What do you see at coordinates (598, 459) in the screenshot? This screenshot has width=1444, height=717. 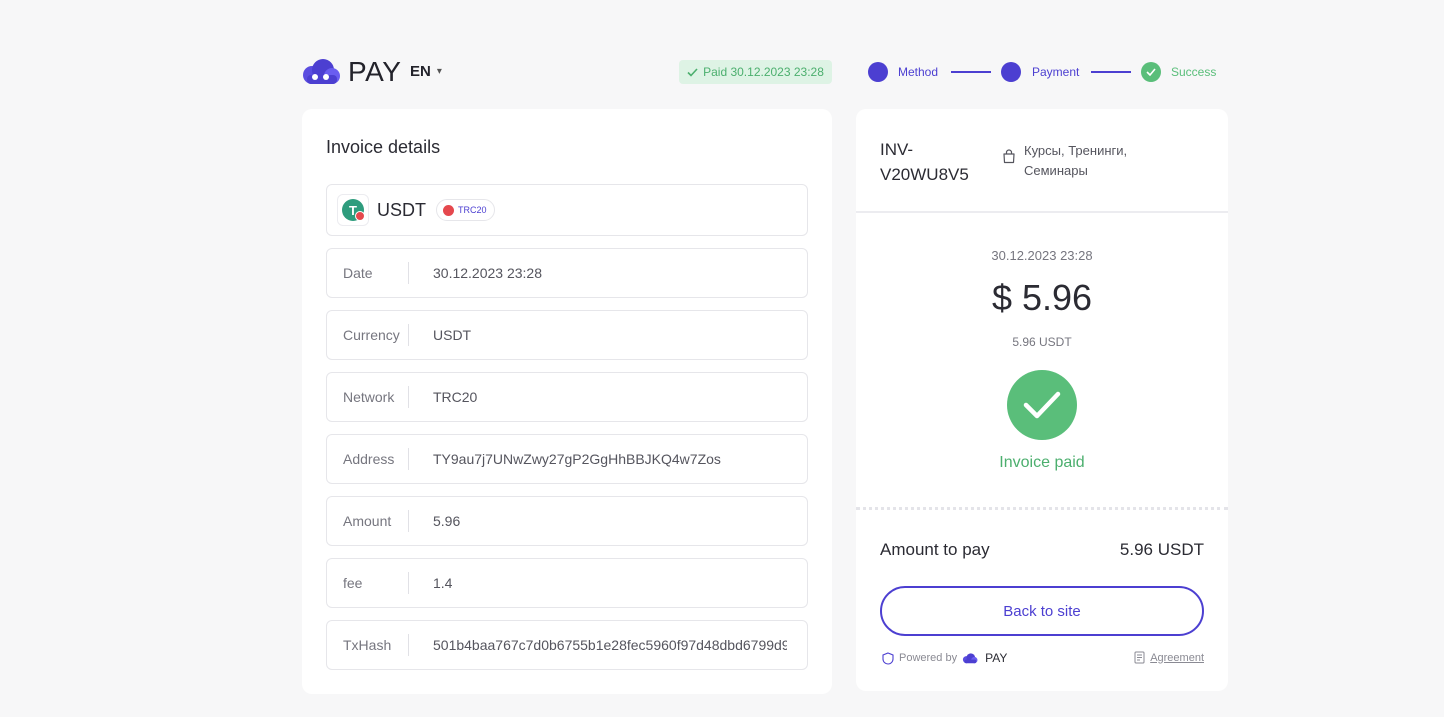 I see `detail-value: TY9au7j7UNwZwy27gP2GgHhBBJKQ4w7Zos` at bounding box center [598, 459].